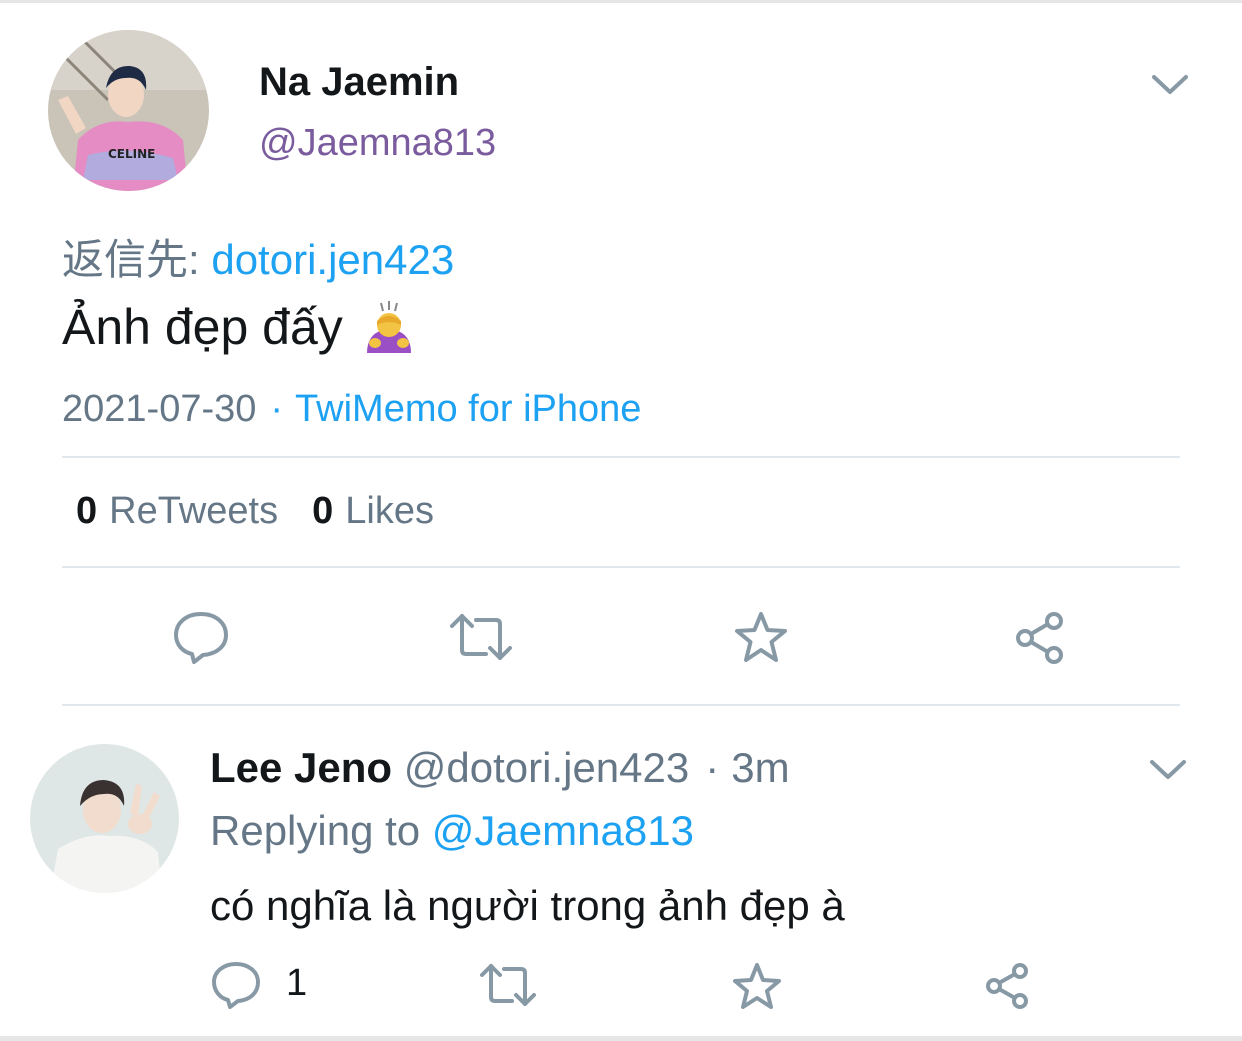 This screenshot has height=1041, width=1242. I want to click on author-avatar: CELINE, so click(128, 110).